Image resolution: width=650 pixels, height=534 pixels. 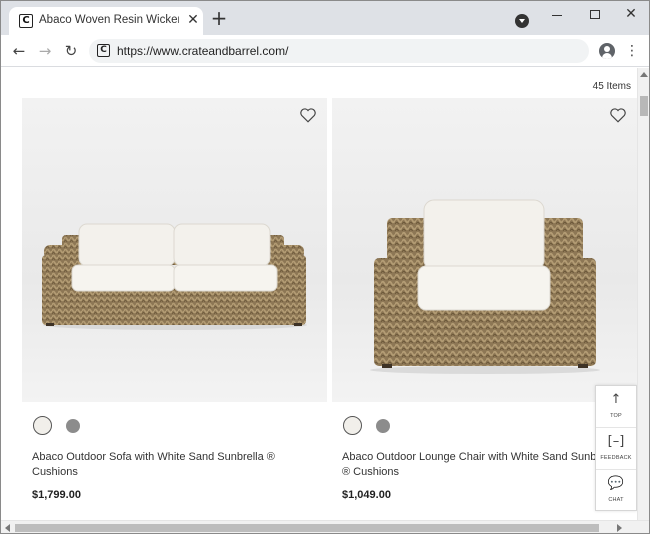 I want to click on chat-label: CHAT, so click(x=616, y=500).